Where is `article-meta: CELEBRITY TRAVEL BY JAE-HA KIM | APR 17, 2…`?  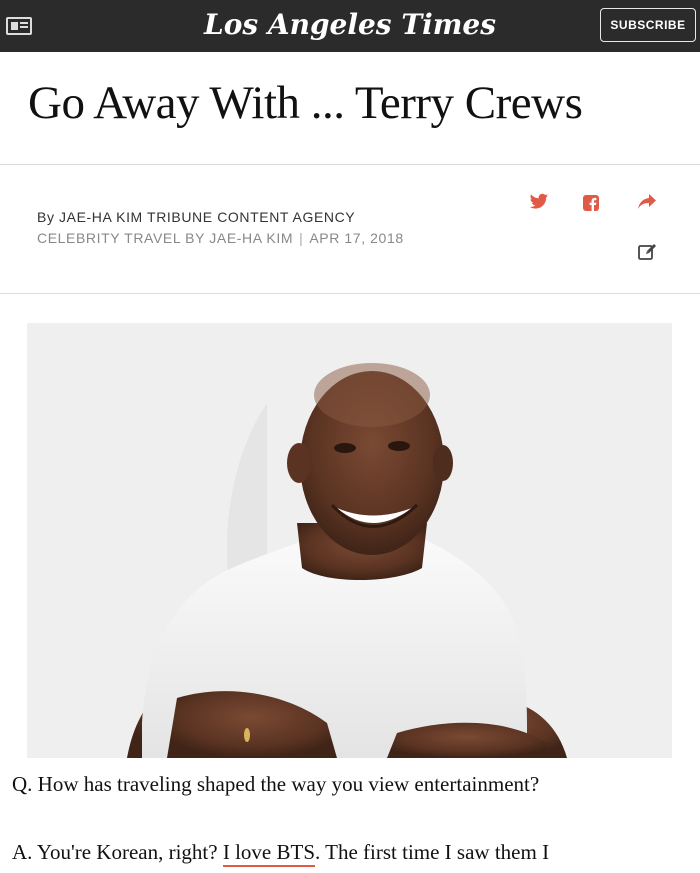 article-meta: CELEBRITY TRAVEL BY JAE-HA KIM | APR 17, 2… is located at coordinates (220, 238).